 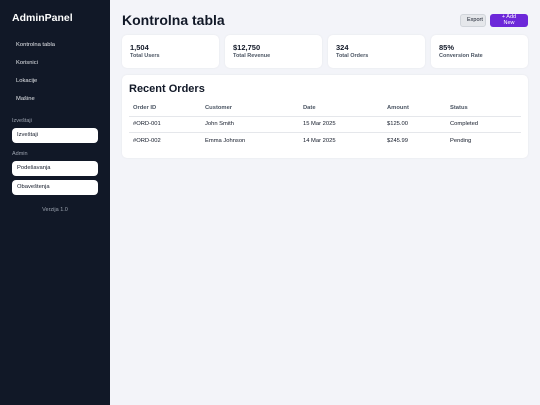 What do you see at coordinates (55, 135) in the screenshot?
I see `sidebar-item-reports: Izveštaji` at bounding box center [55, 135].